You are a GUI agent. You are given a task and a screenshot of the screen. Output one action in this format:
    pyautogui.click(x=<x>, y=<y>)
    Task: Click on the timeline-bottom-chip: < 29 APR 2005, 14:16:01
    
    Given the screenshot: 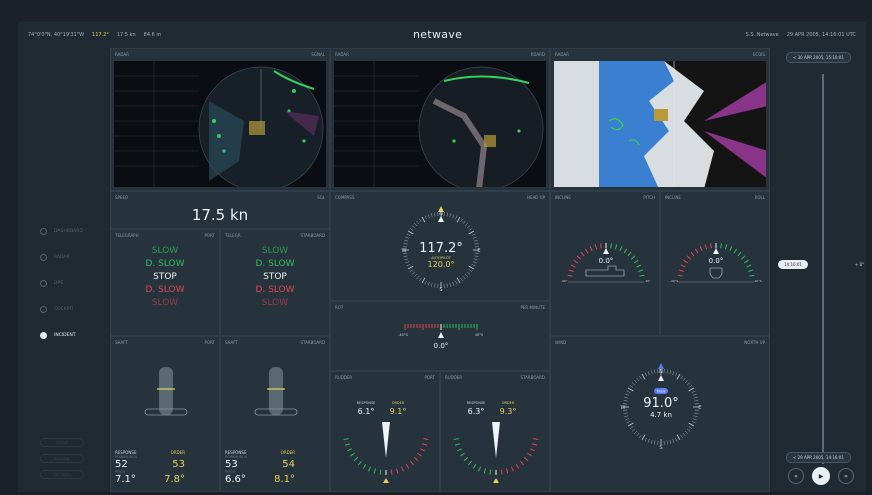 What is the action you would take?
    pyautogui.click(x=818, y=457)
    